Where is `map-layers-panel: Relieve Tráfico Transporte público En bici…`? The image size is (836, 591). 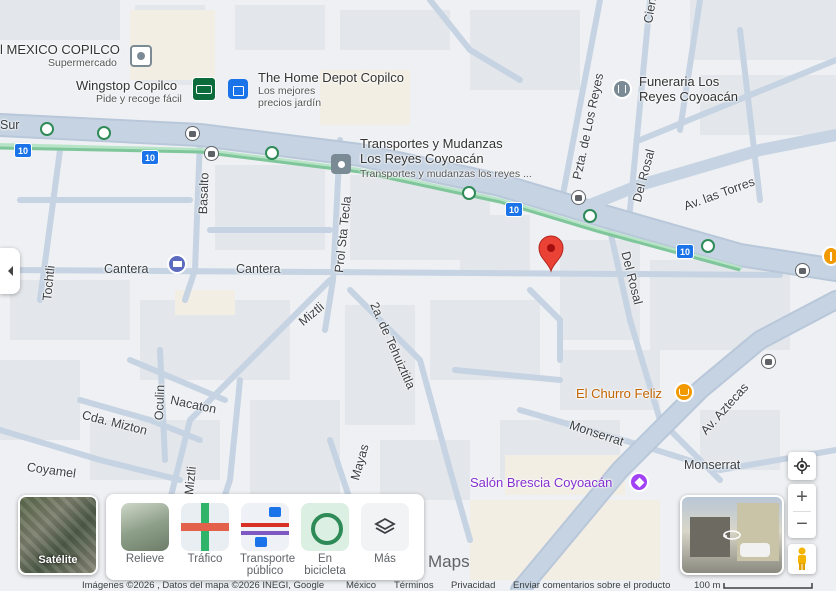
map-layers-panel: Relieve Tráfico Transporte público En bici… is located at coordinates (265, 537).